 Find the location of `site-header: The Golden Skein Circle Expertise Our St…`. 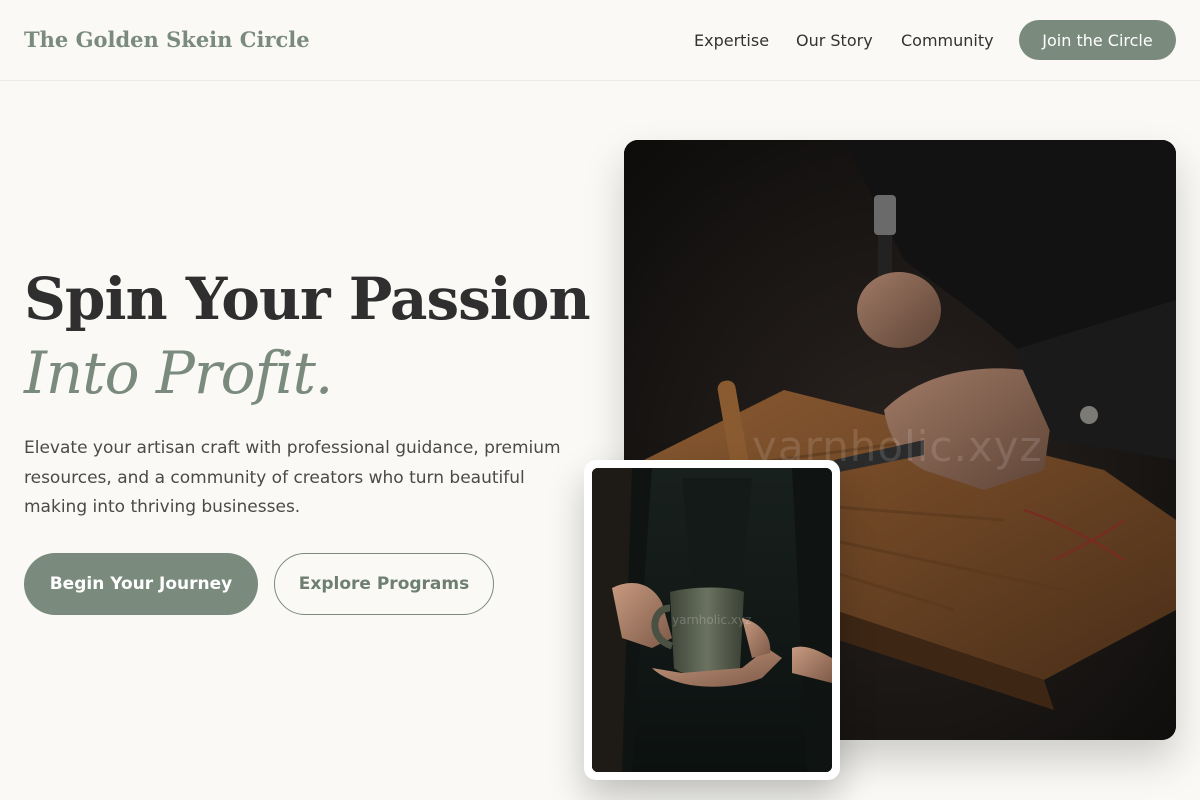

site-header: The Golden Skein Circle Expertise Our St… is located at coordinates (600, 40).